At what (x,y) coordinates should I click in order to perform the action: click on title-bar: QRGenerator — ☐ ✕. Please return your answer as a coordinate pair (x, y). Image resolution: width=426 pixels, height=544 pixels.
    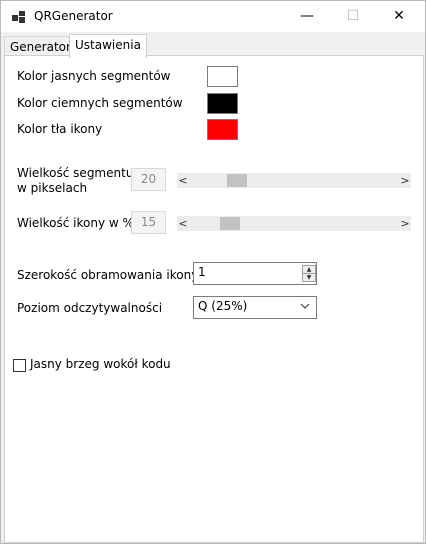
    Looking at the image, I should click on (213, 16).